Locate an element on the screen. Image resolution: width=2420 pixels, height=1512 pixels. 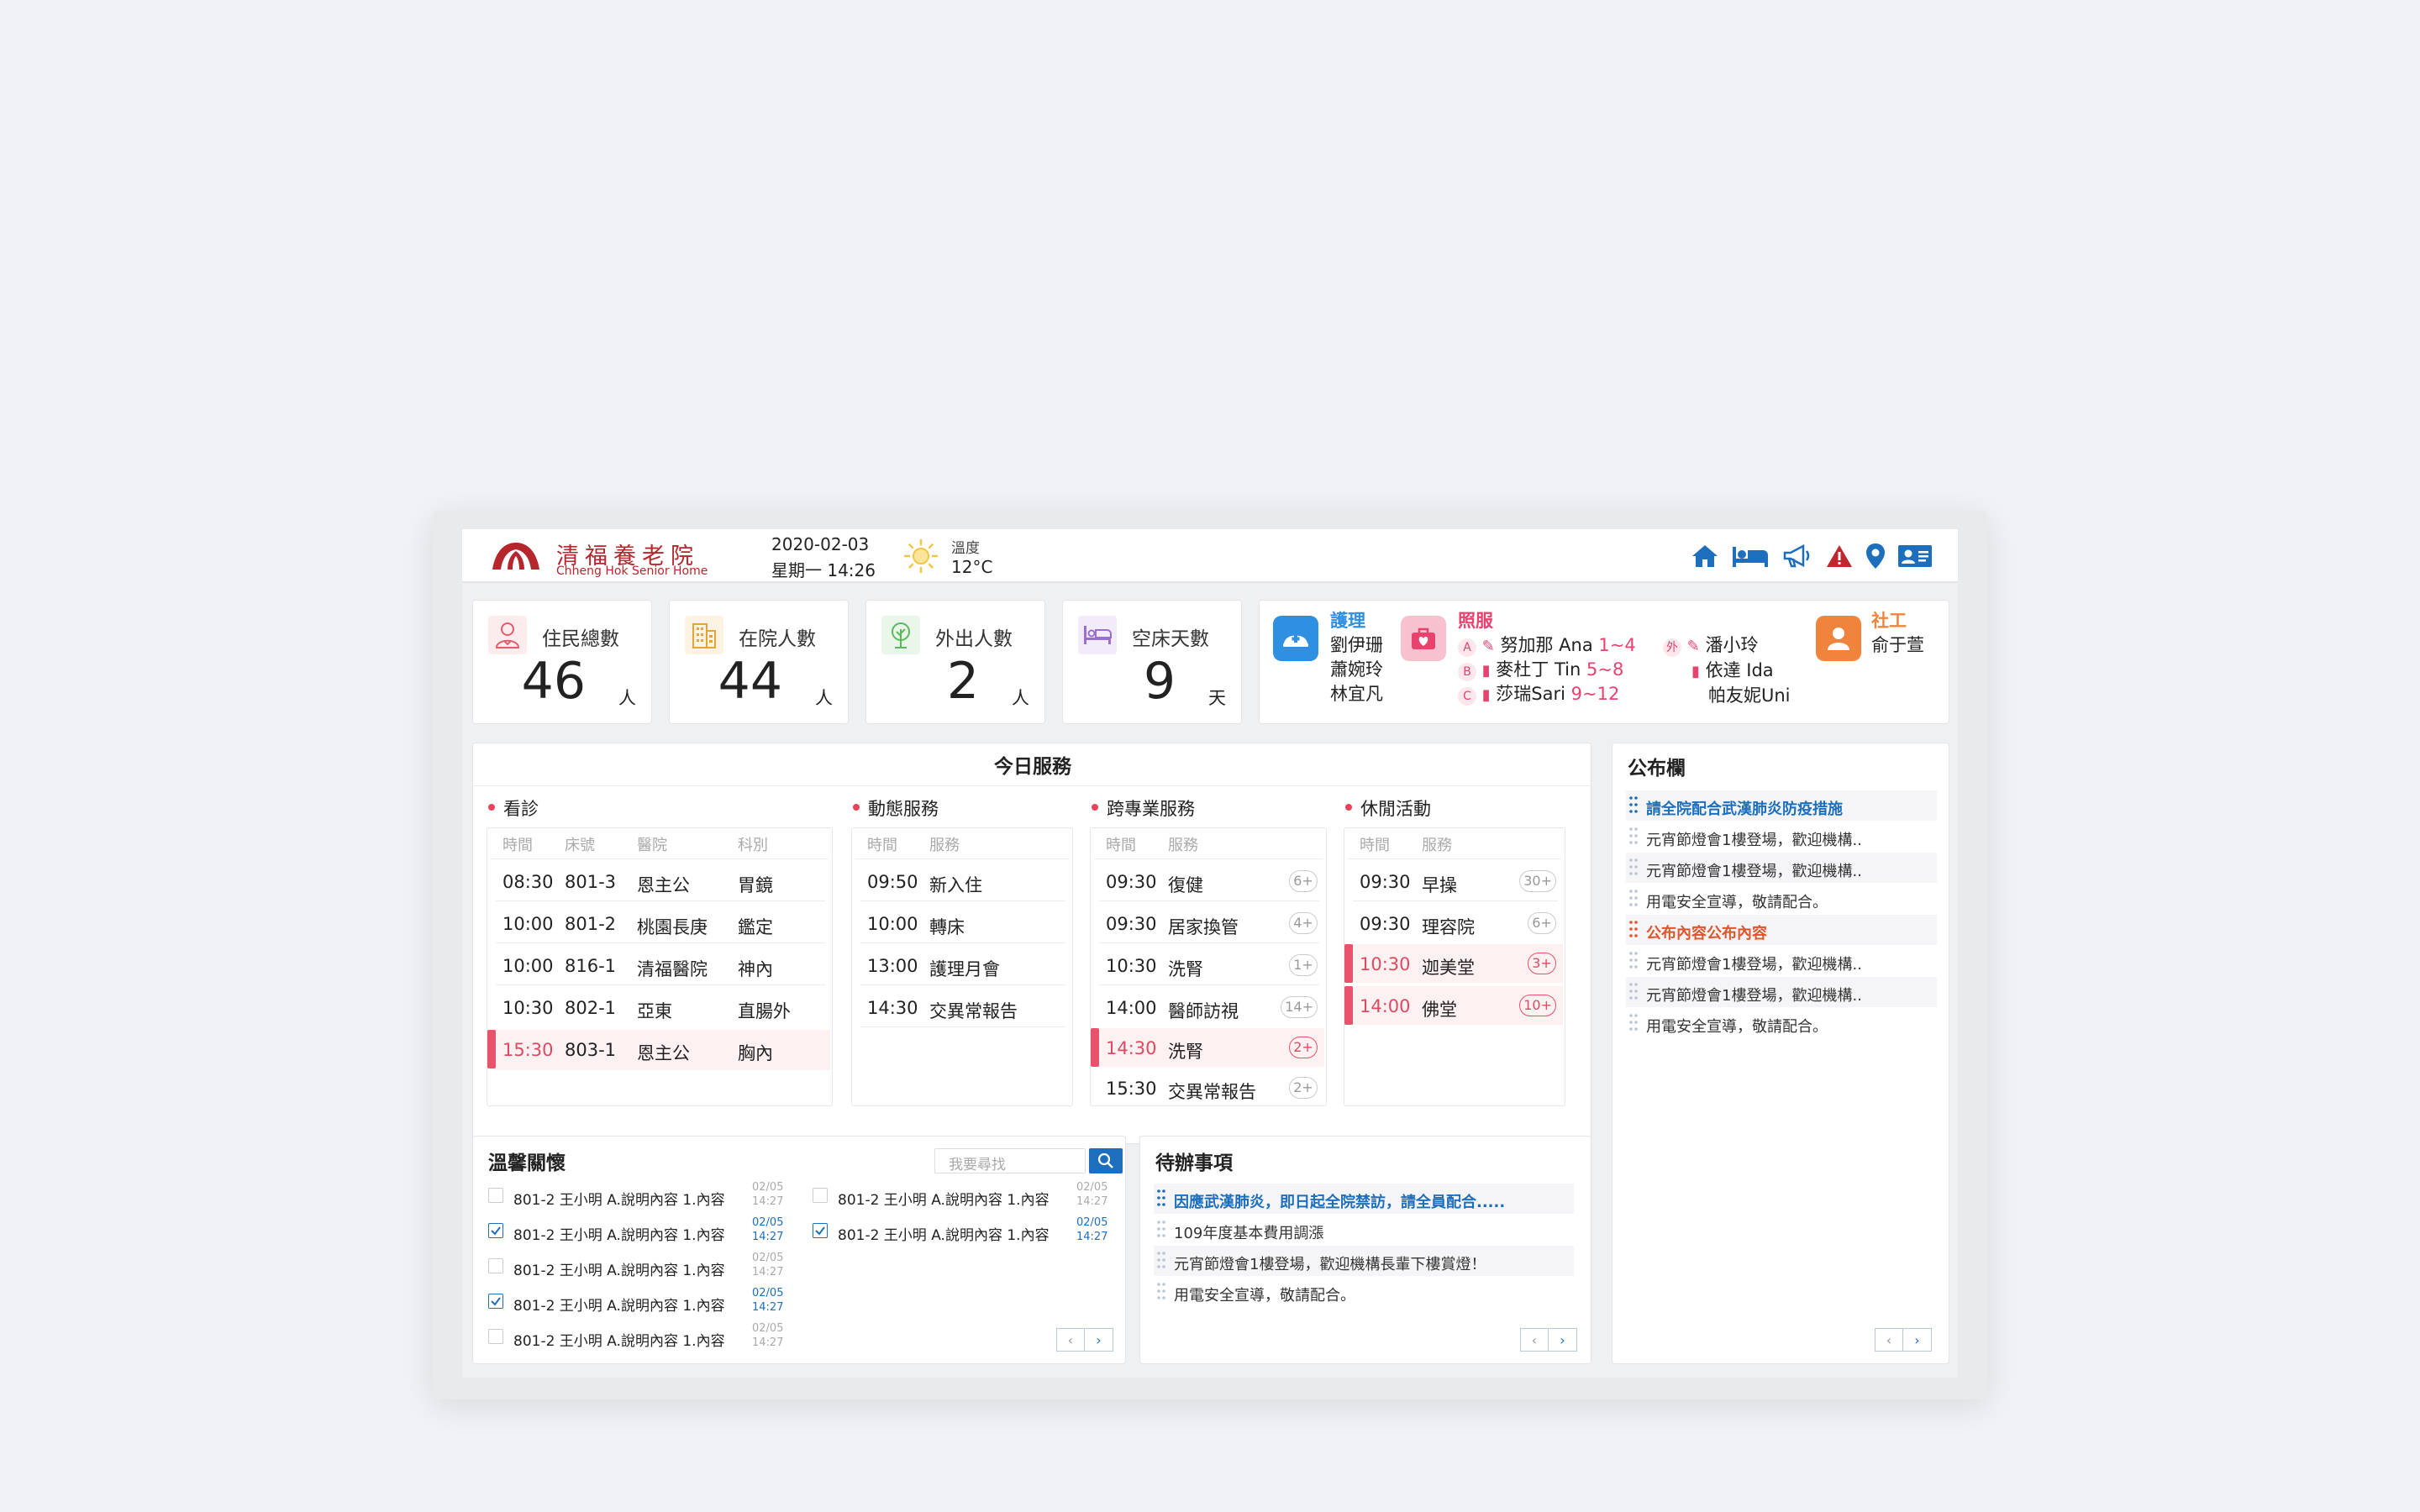
table-row: 15:30 交異常報告 2+ is located at coordinates (1209, 1087).